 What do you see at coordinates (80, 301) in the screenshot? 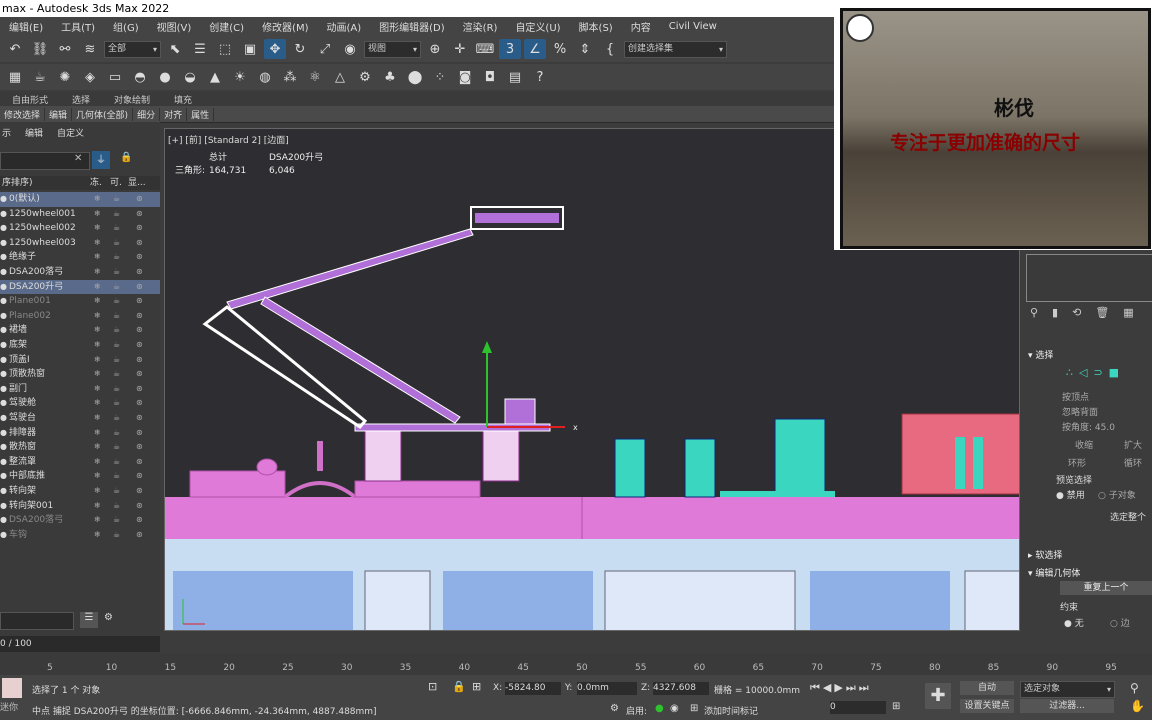
I see `scene-row: ● Plane001 ❄ ☕ ⊛` at bounding box center [80, 301].